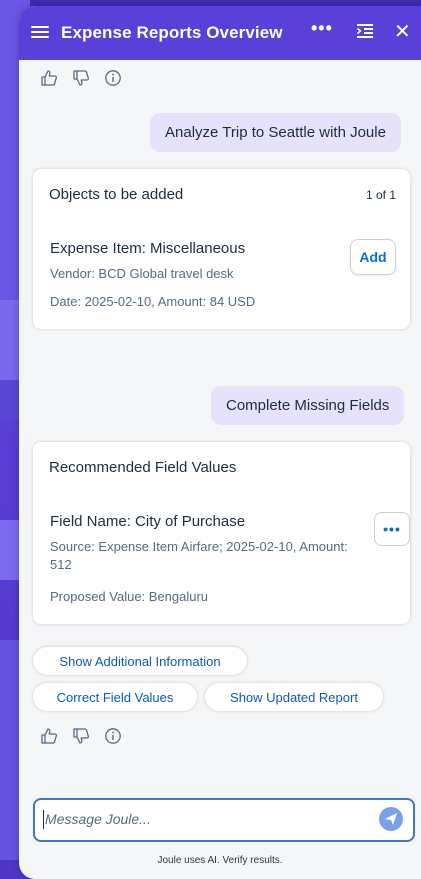 This screenshot has height=879, width=421. Describe the element at coordinates (143, 467) in the screenshot. I see `card-title: Recommended Field Values` at that location.